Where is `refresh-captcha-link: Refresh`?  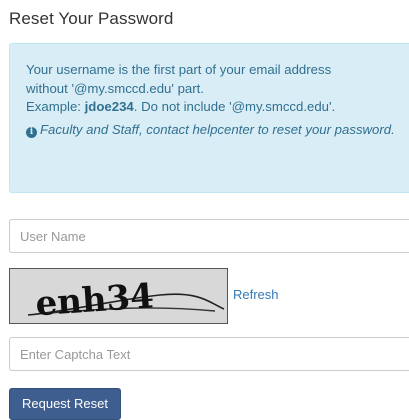 refresh-captcha-link: Refresh is located at coordinates (256, 294).